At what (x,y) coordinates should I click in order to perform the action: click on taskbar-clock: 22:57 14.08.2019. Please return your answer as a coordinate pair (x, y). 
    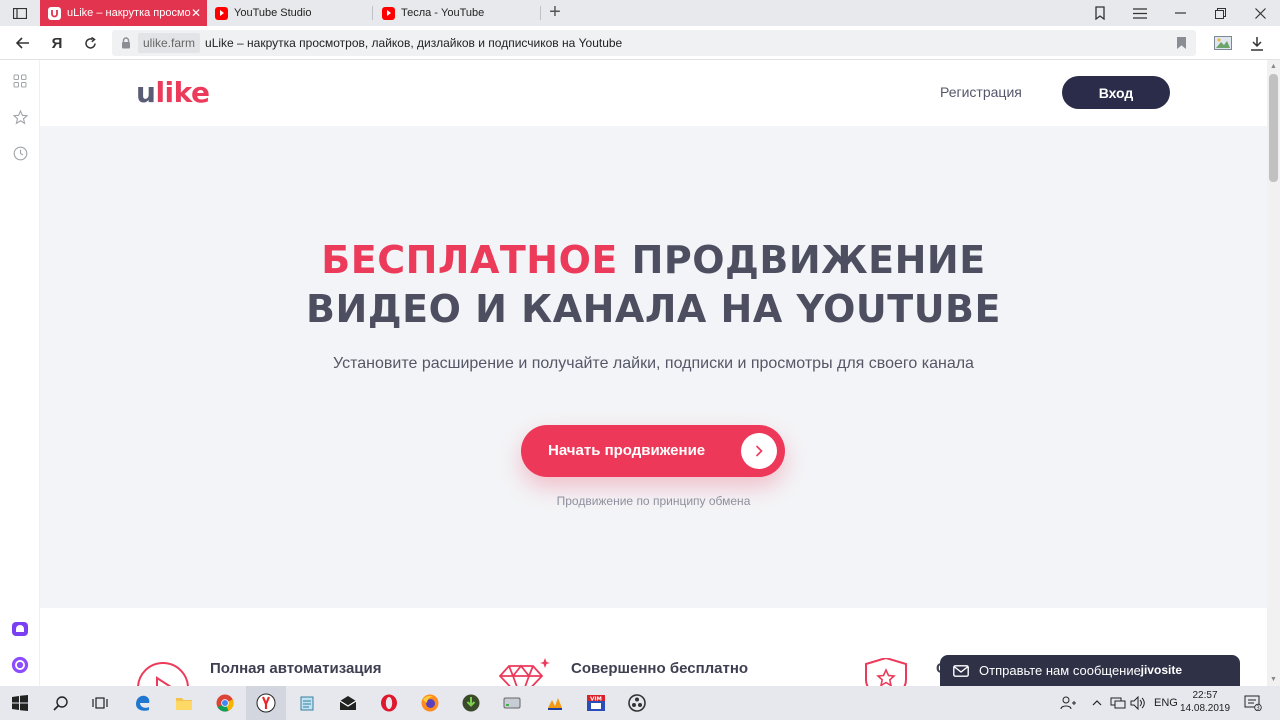
    Looking at the image, I should click on (1205, 702).